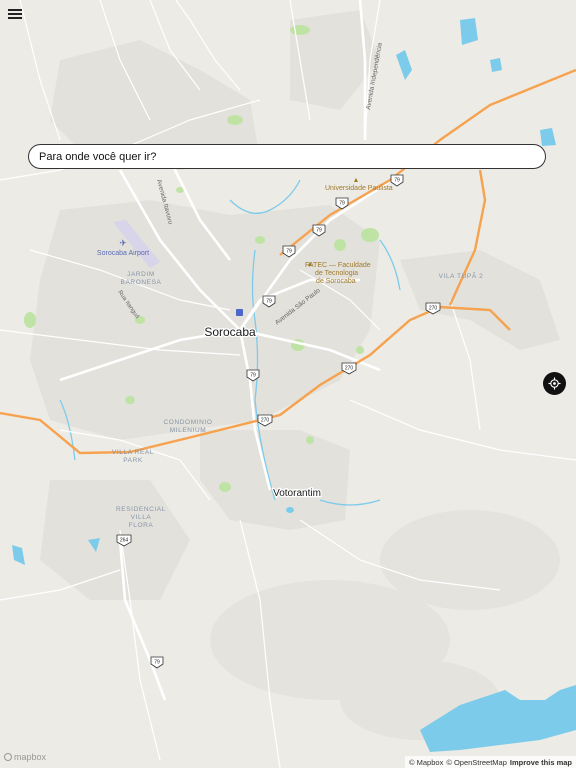 The width and height of the screenshot is (576, 768). What do you see at coordinates (239, 312) in the screenshot?
I see `bus-station-icon` at bounding box center [239, 312].